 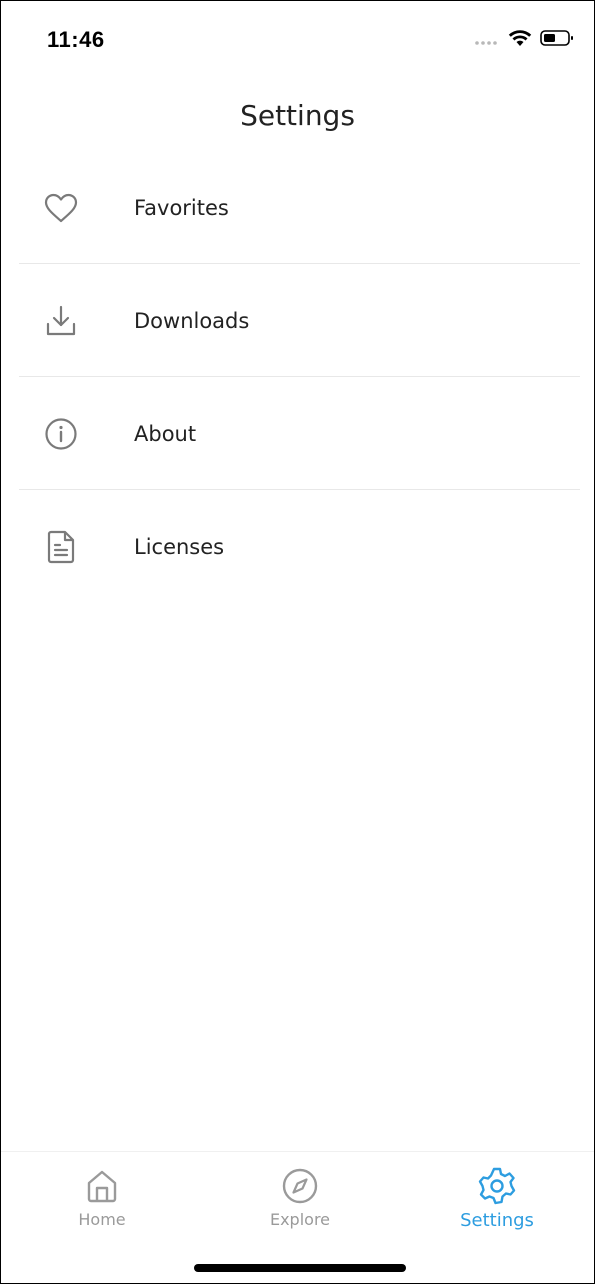 I want to click on wifi-icon, so click(x=520, y=40).